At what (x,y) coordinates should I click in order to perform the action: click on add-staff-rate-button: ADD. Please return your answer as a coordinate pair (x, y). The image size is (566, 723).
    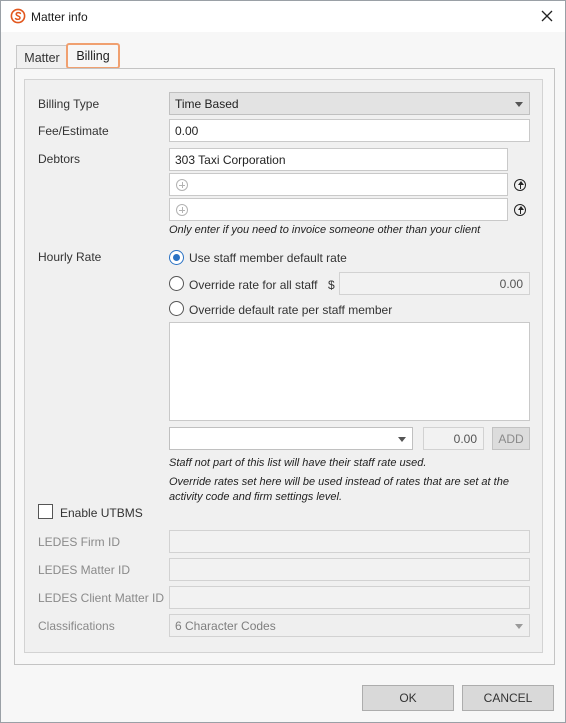
    Looking at the image, I should click on (511, 438).